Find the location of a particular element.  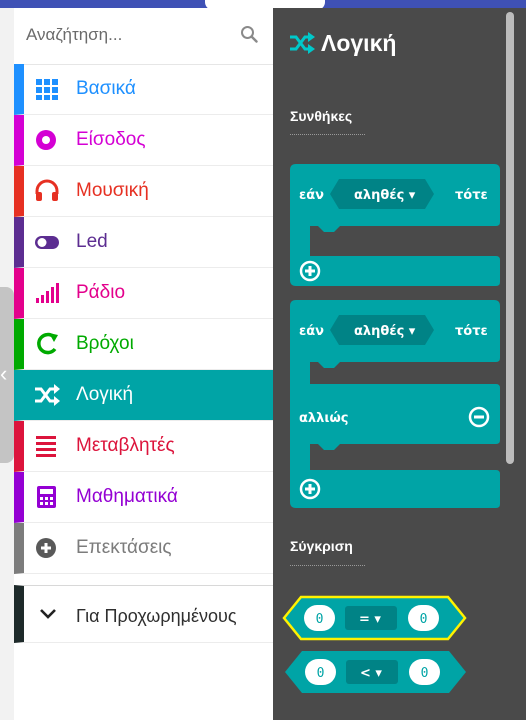

chevron-down-icon is located at coordinates (48, 614).